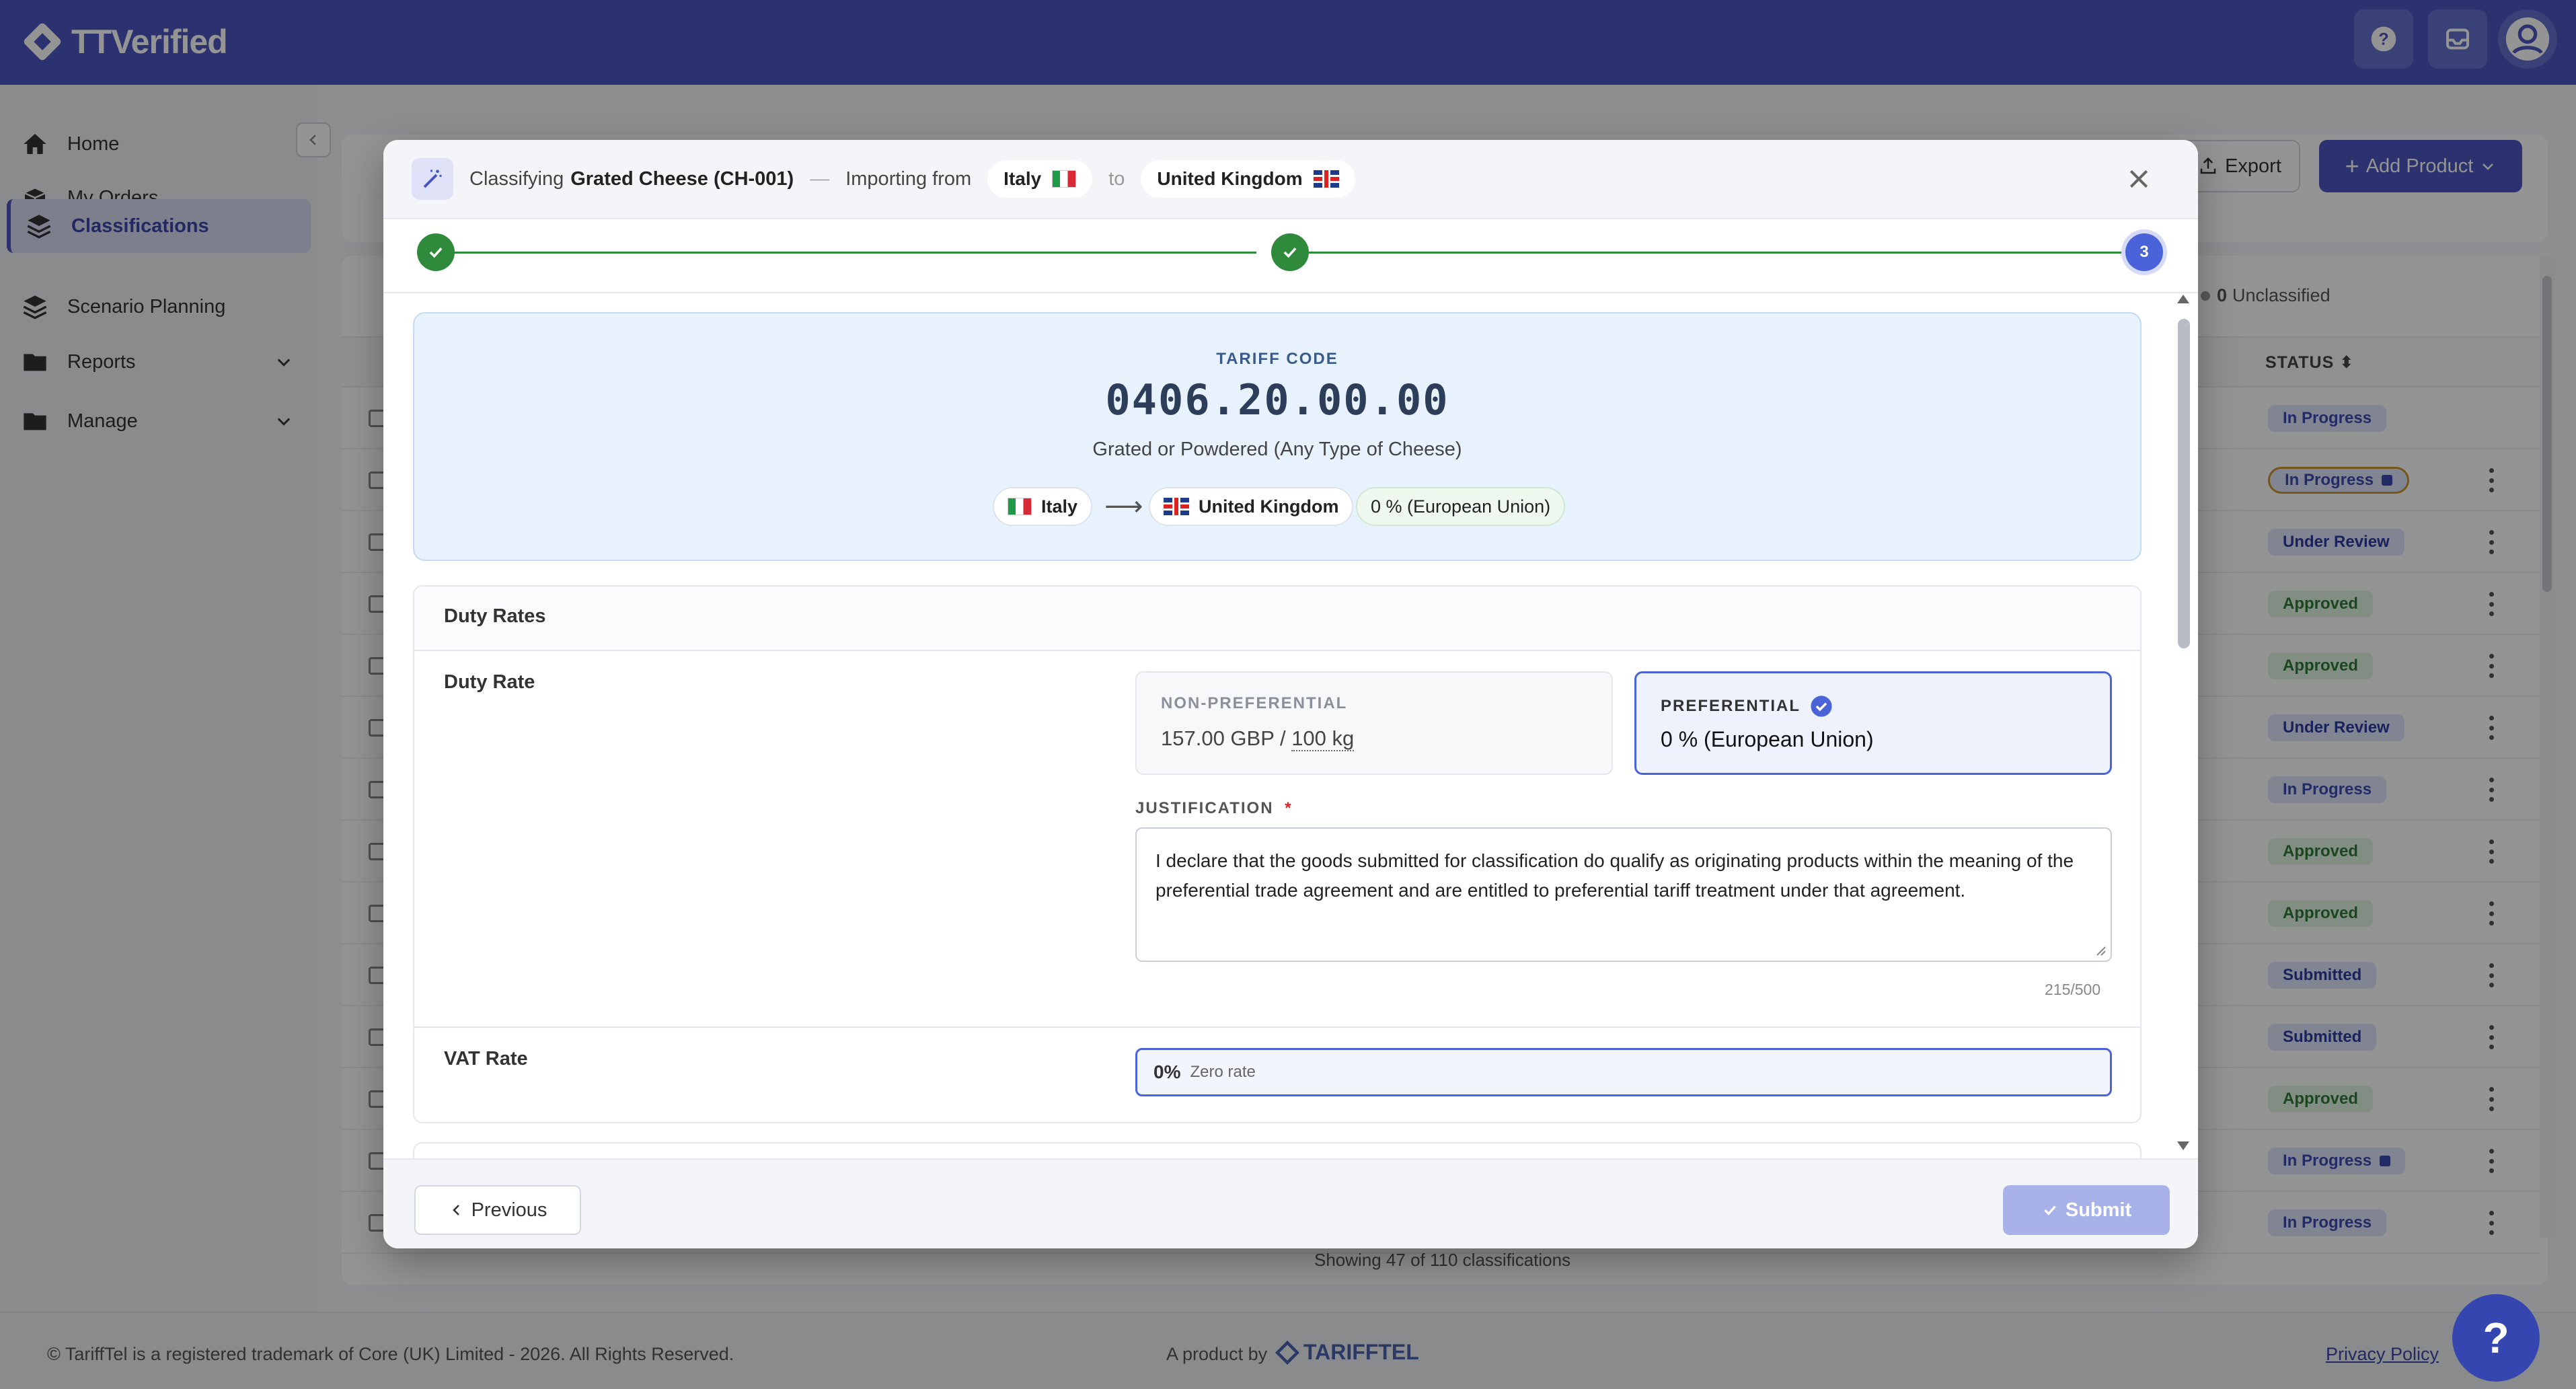 This screenshot has width=2576, height=1389. Describe the element at coordinates (1226, 738) in the screenshot. I see `non-preferential-amount: 157.00 GBP /` at that location.